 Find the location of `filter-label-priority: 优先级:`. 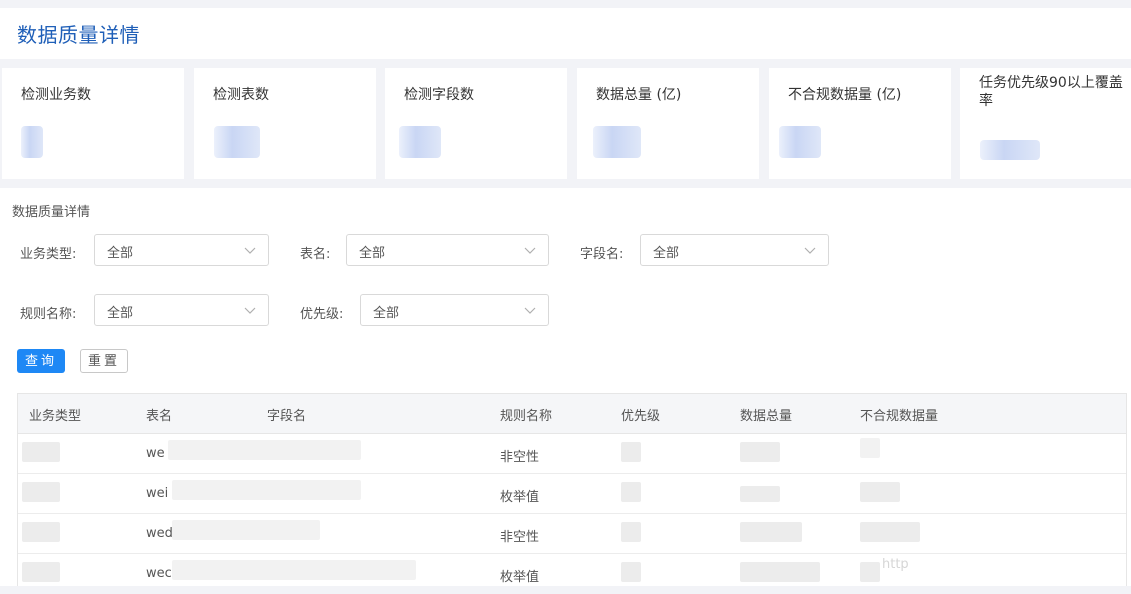

filter-label-priority: 优先级: is located at coordinates (322, 314).